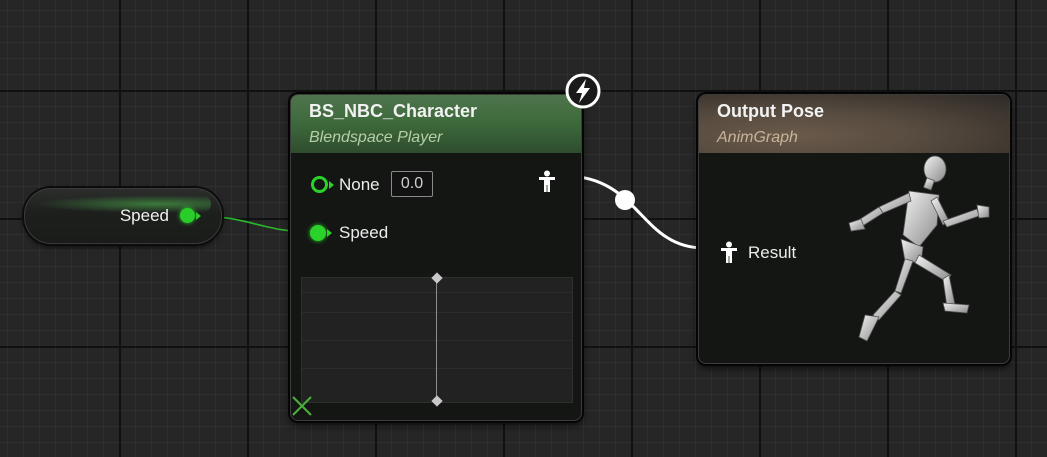  I want to click on none-input-label: None, so click(359, 184).